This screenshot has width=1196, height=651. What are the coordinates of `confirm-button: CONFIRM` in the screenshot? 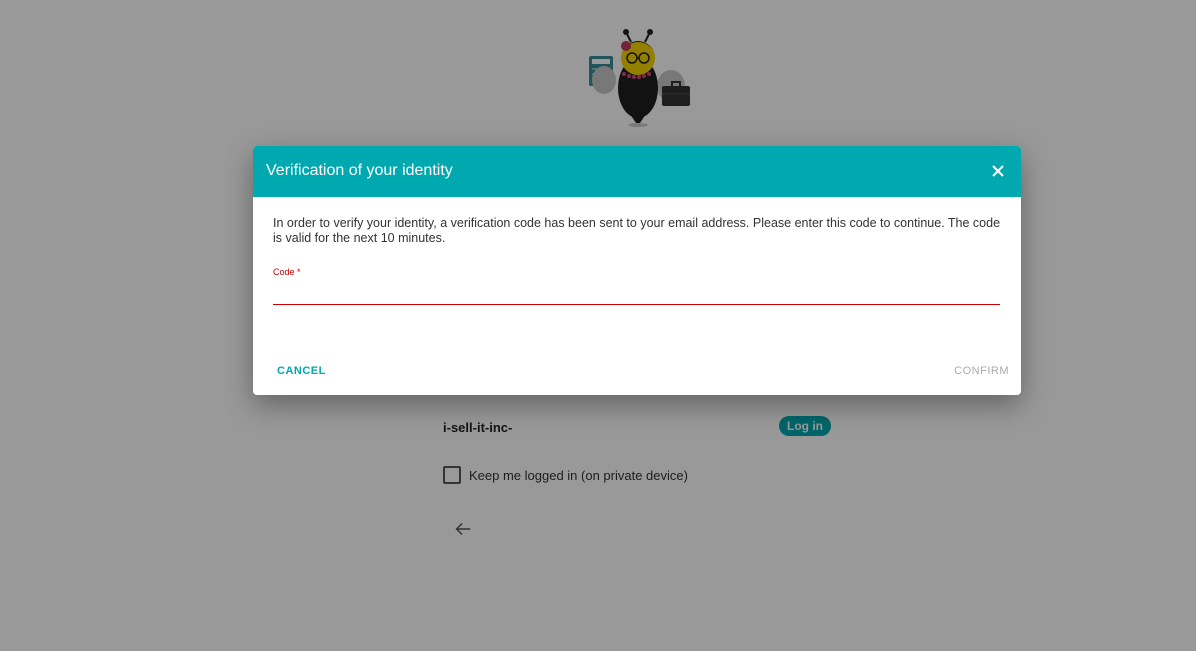 It's located at (981, 371).